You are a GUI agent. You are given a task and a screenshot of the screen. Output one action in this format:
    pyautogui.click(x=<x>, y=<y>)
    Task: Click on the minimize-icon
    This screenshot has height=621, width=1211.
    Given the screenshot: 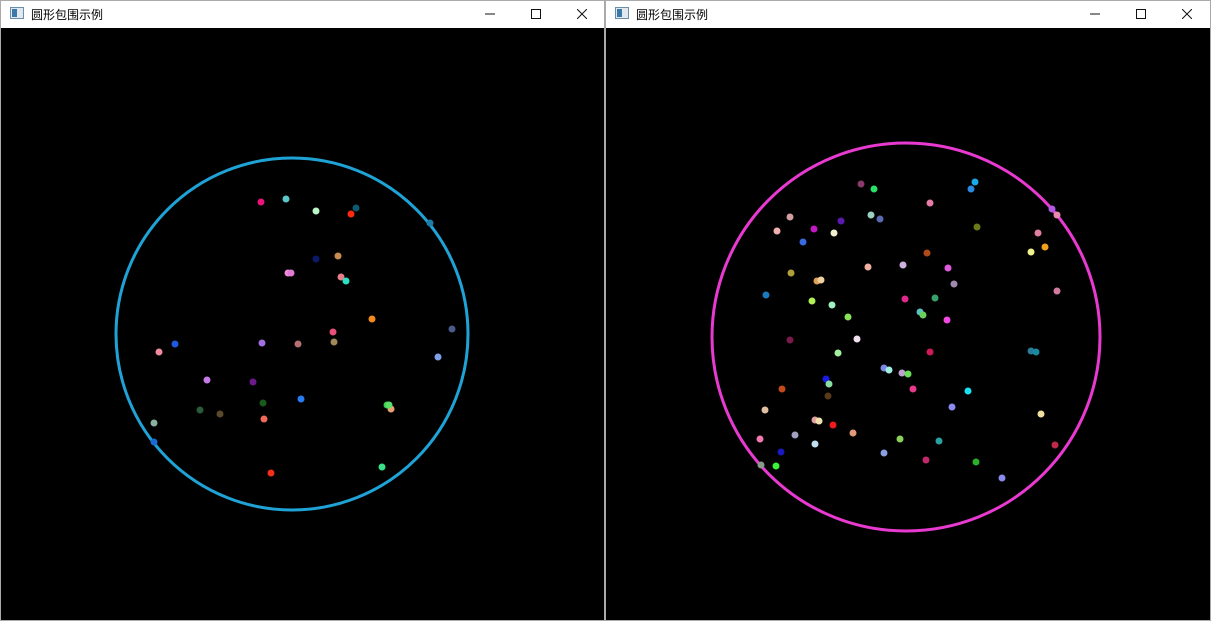 What is the action you would take?
    pyautogui.click(x=490, y=14)
    